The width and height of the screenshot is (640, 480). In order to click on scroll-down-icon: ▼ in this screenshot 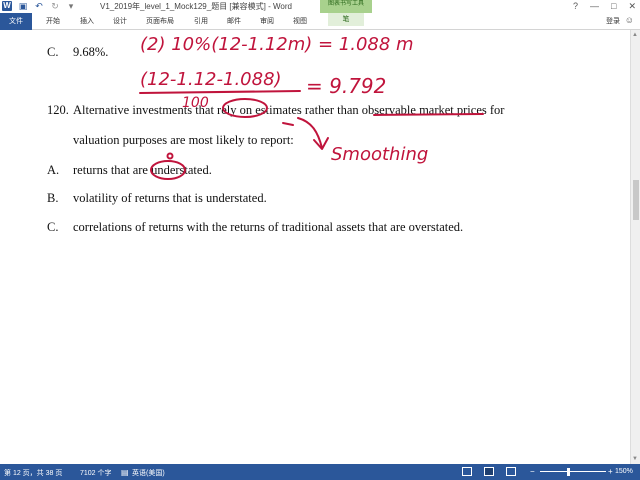, I will do `click(635, 459)`.